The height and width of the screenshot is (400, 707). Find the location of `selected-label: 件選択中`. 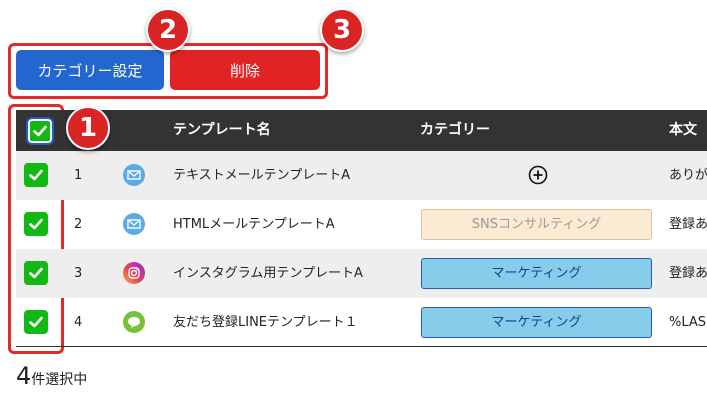

selected-label: 件選択中 is located at coordinates (59, 380).